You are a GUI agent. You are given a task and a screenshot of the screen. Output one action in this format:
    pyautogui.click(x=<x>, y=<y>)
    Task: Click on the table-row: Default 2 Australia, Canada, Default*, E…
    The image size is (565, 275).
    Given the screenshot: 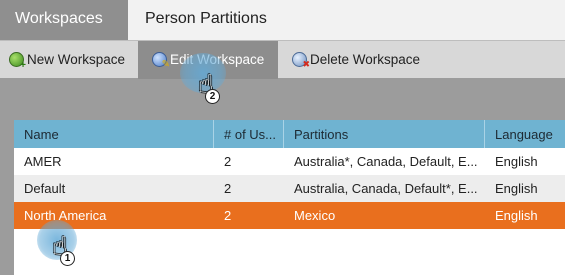 What is the action you would take?
    pyautogui.click(x=289, y=188)
    